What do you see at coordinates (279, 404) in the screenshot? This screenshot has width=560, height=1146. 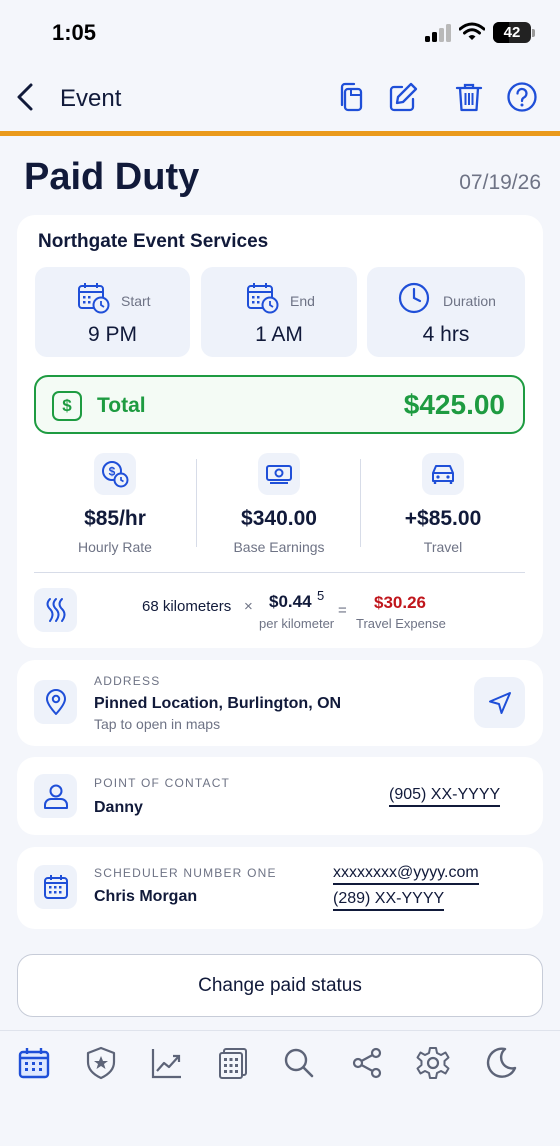 I see `total-box: $ Total $425.00` at bounding box center [279, 404].